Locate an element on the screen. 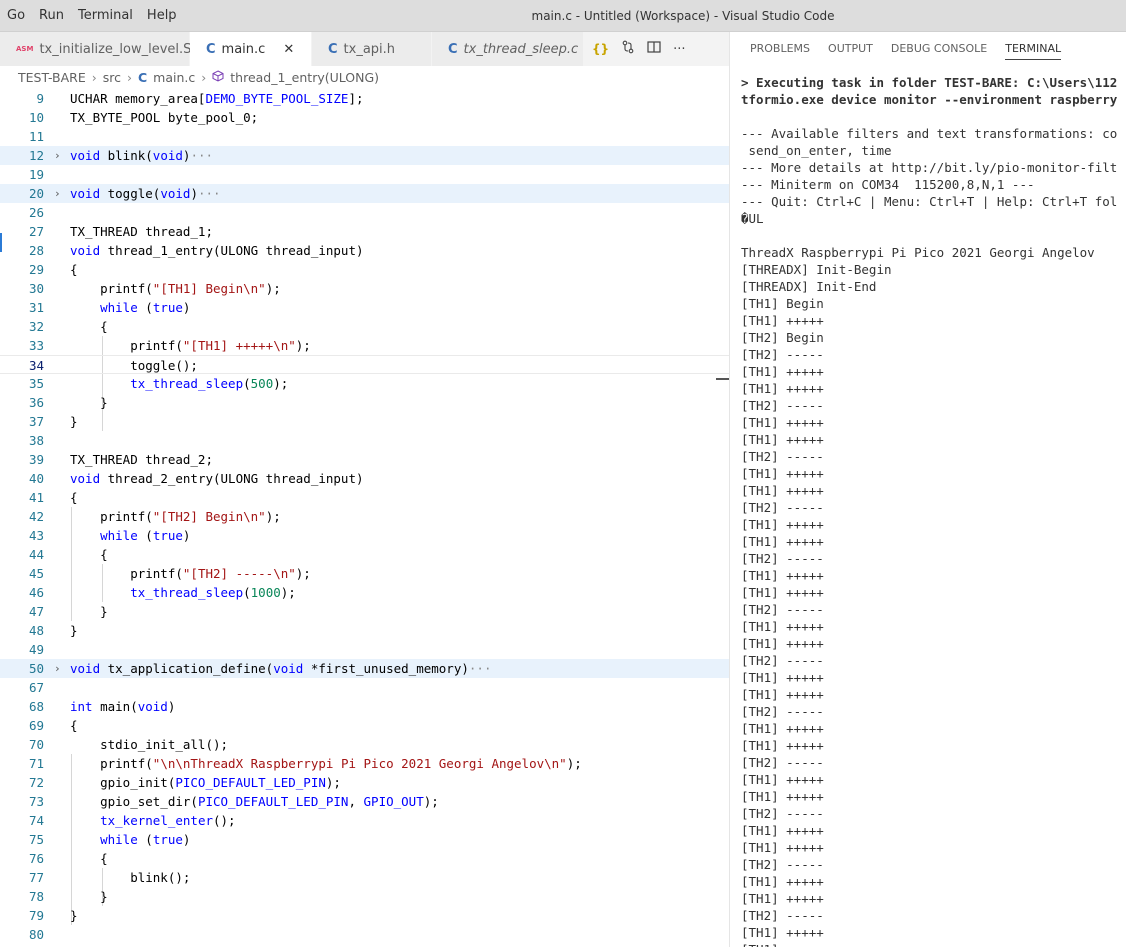  code-line: 43 while (true) is located at coordinates (364, 535).